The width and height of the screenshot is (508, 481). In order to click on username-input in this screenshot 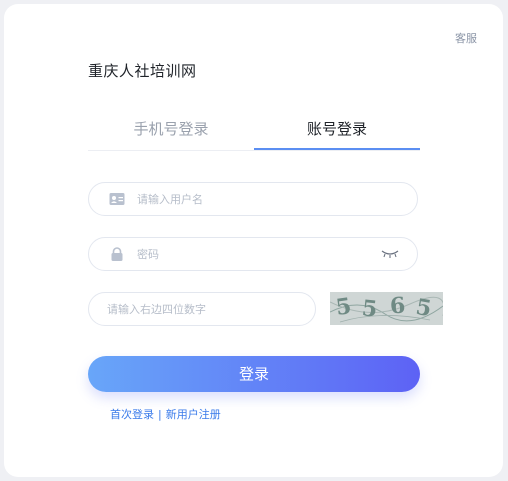, I will do `click(247, 199)`.